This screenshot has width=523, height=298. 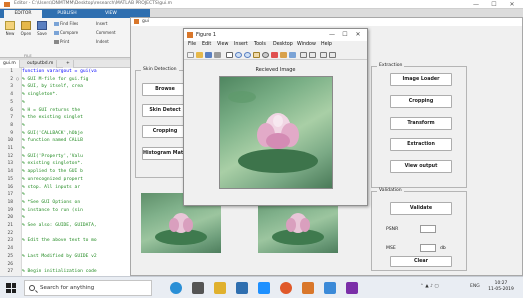 What do you see at coordinates (67, 188) in the screenshot?
I see `code-line: 16 % stop. All inputs ar` at bounding box center [67, 188].